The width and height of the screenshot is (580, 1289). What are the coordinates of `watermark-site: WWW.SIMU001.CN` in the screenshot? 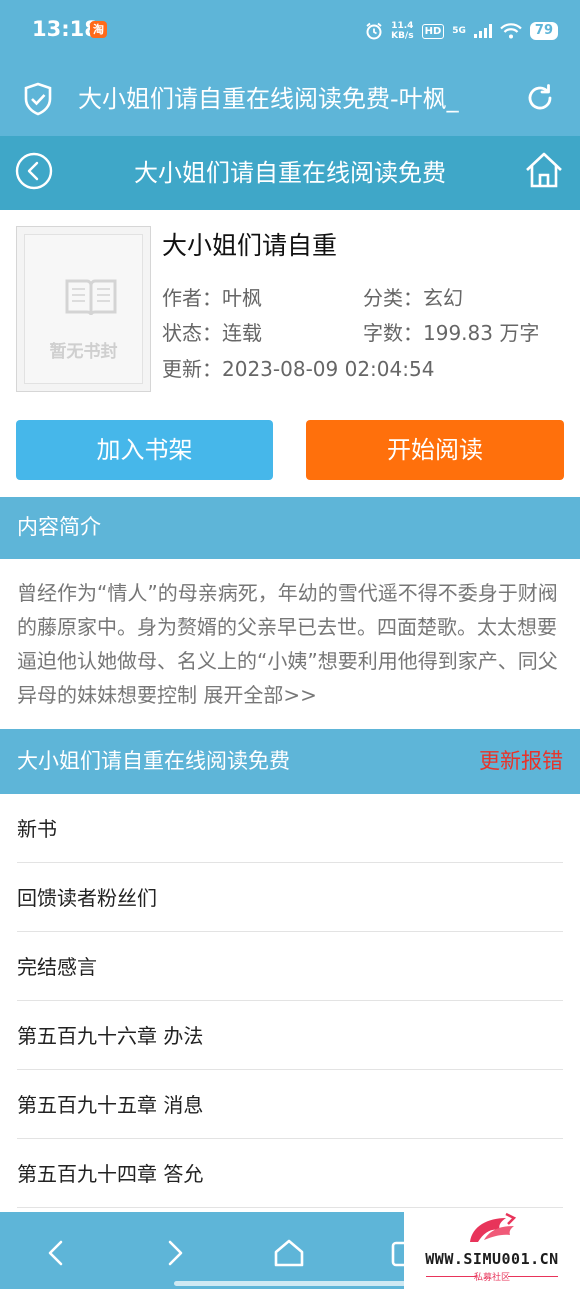 It's located at (492, 1259).